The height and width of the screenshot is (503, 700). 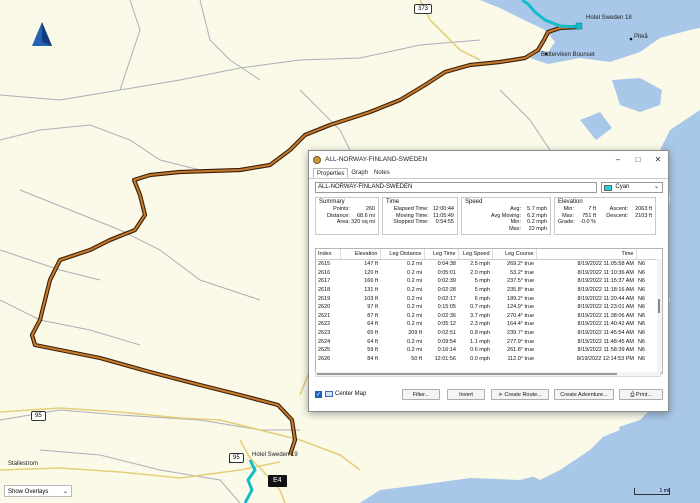 I want to click on table-cell: 50 ft, so click(x=416, y=358).